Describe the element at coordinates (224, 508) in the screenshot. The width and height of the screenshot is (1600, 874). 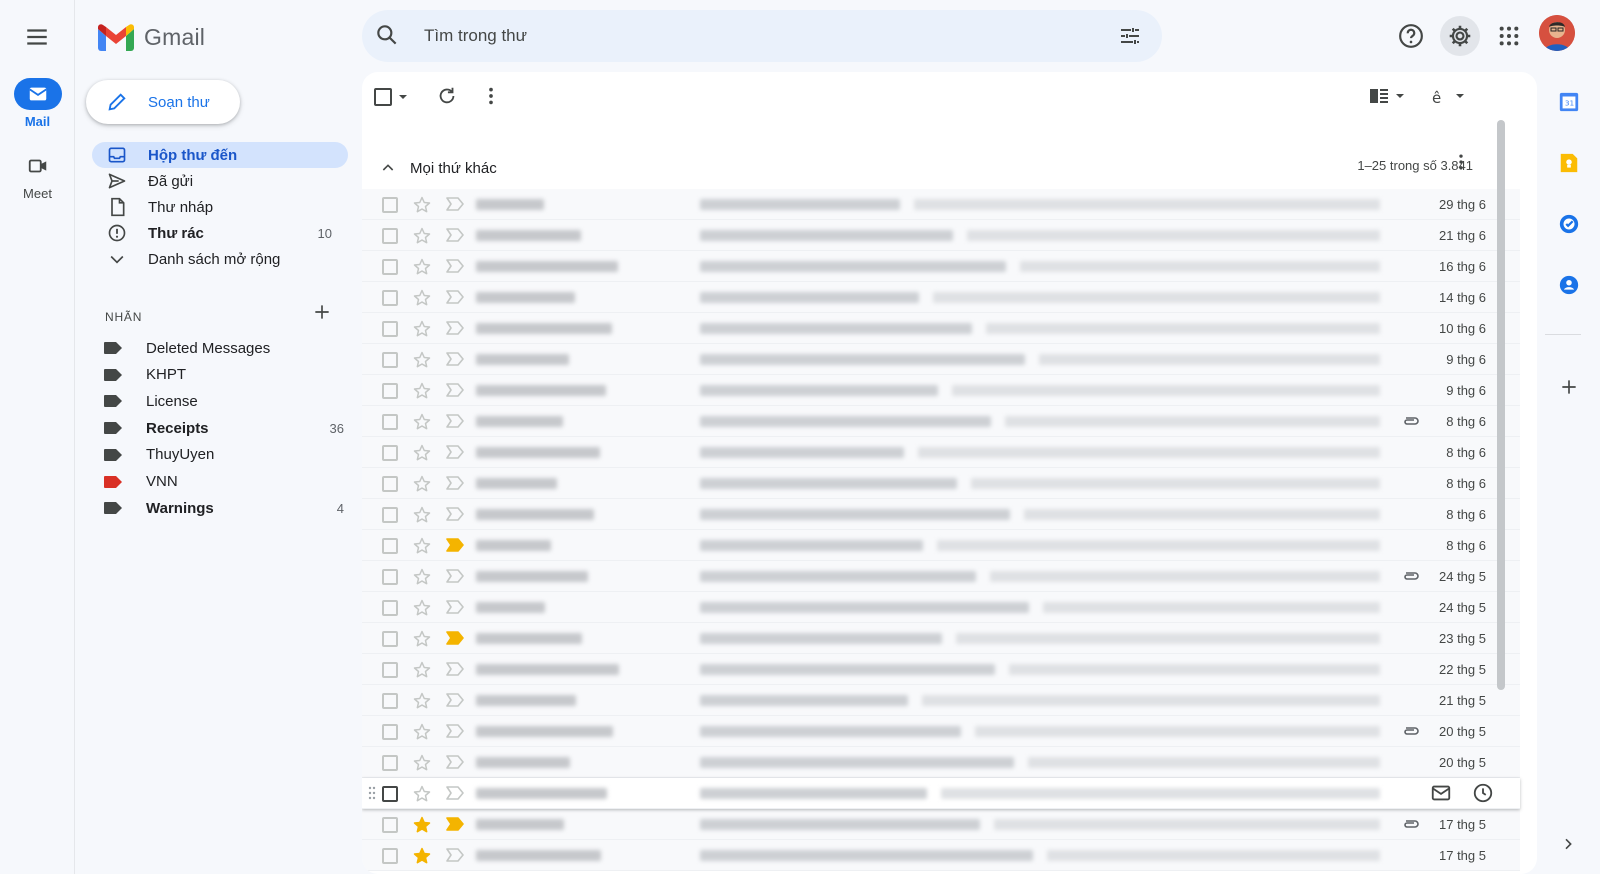
I see `label-item-warnings: Warnings 4` at that location.